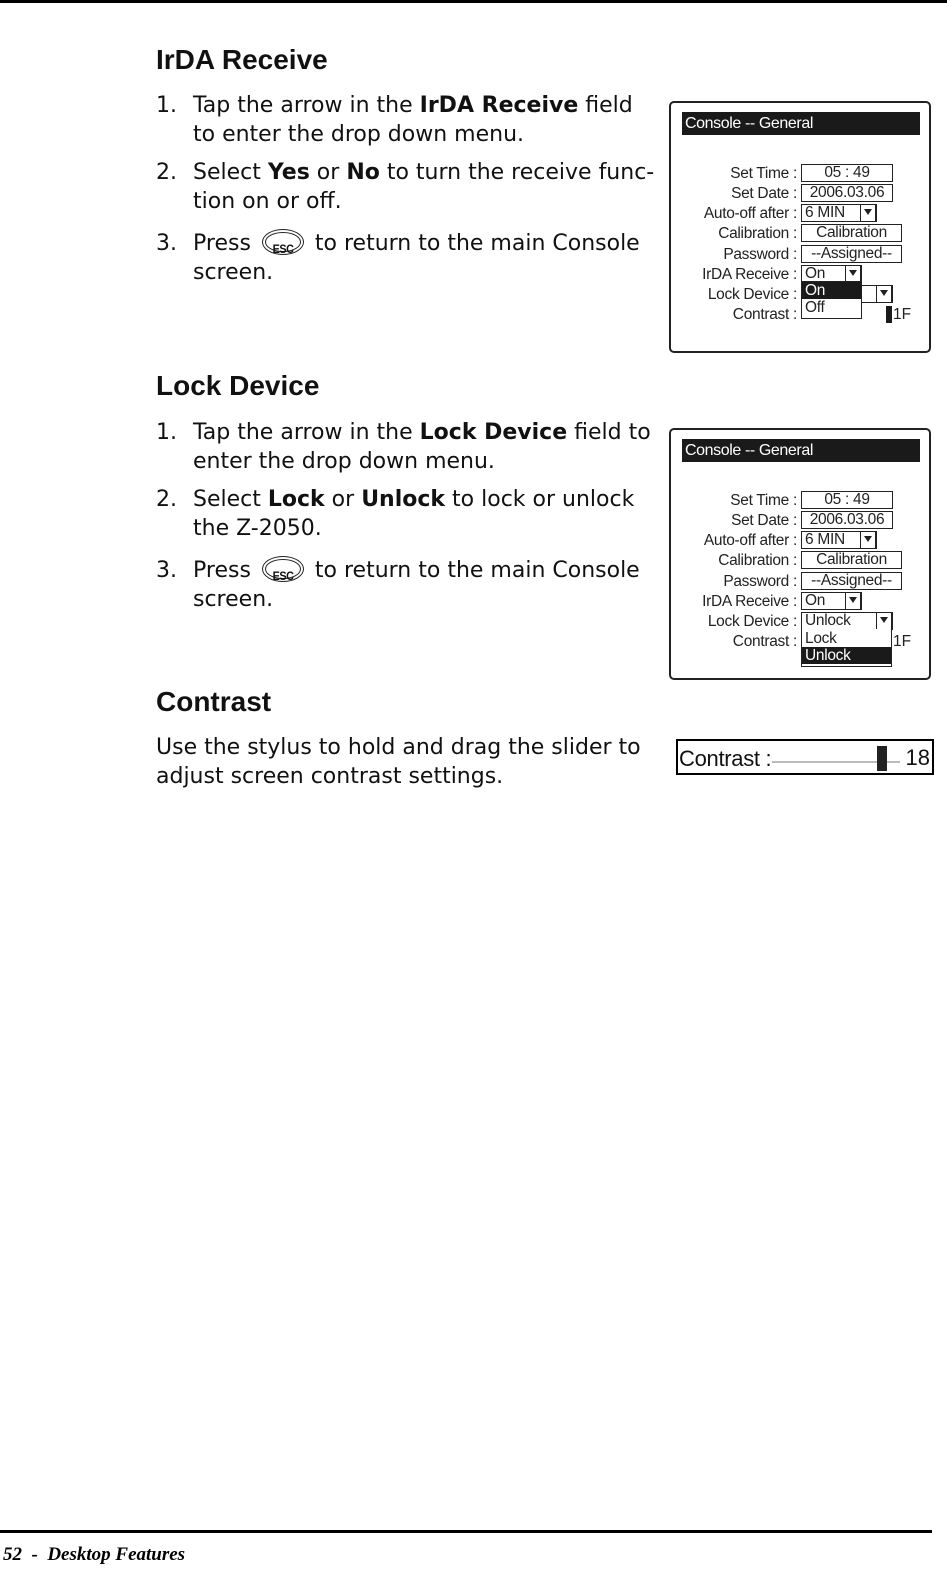  I want to click on page-footer: 52 - Desktop Features, so click(94, 1554).